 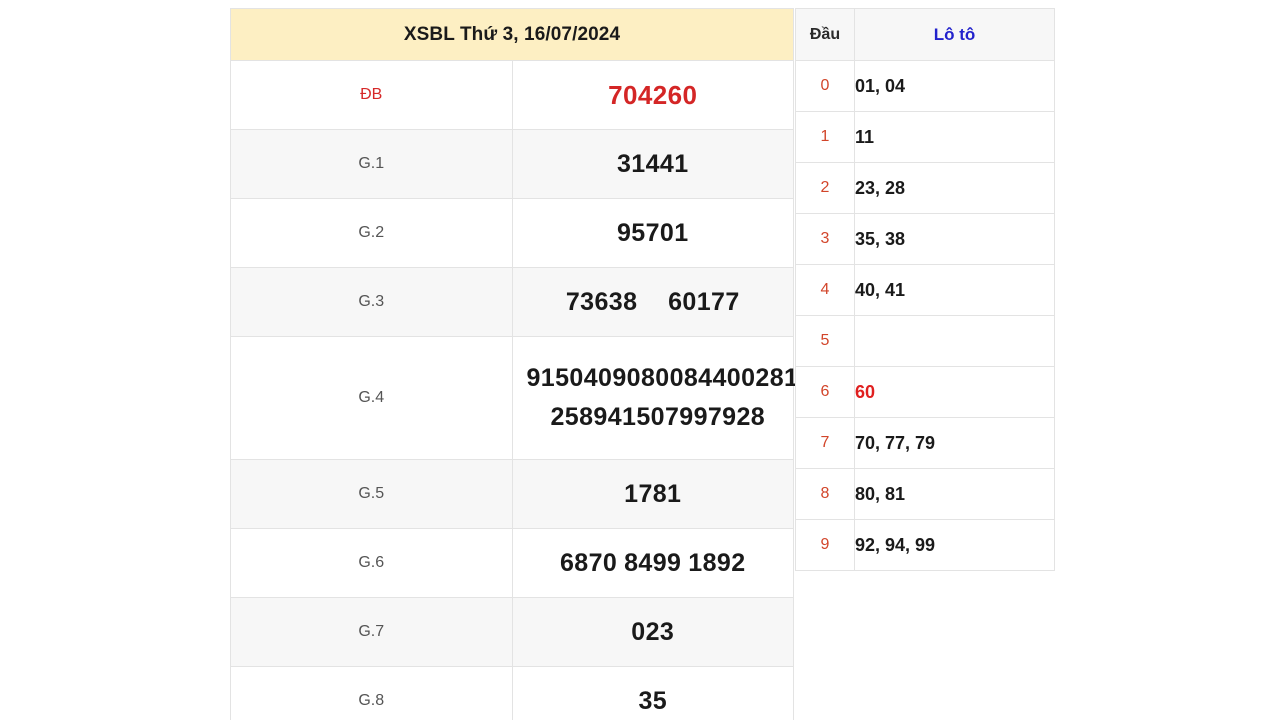 I want to click on prize-label-g1: G.1, so click(x=371, y=164).